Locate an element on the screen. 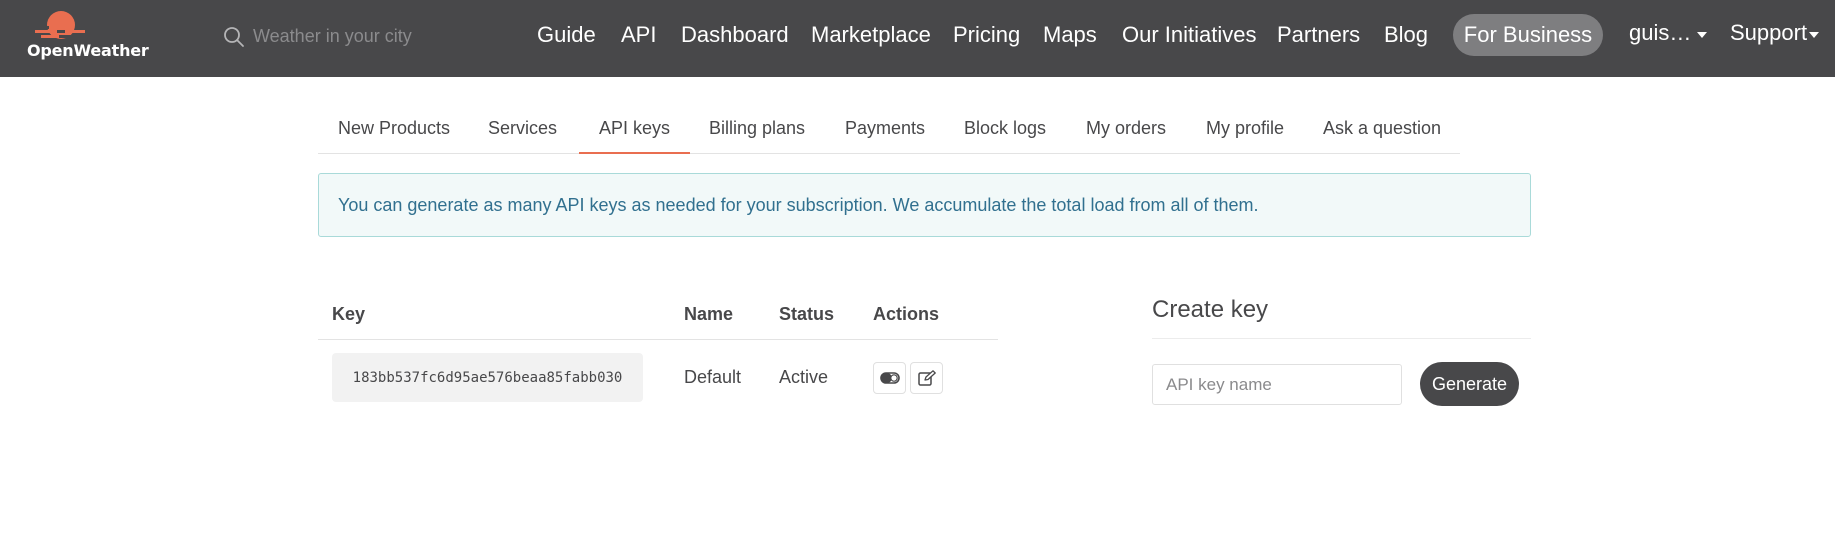 This screenshot has width=1835, height=557. tab-new-products: New Products is located at coordinates (394, 131).